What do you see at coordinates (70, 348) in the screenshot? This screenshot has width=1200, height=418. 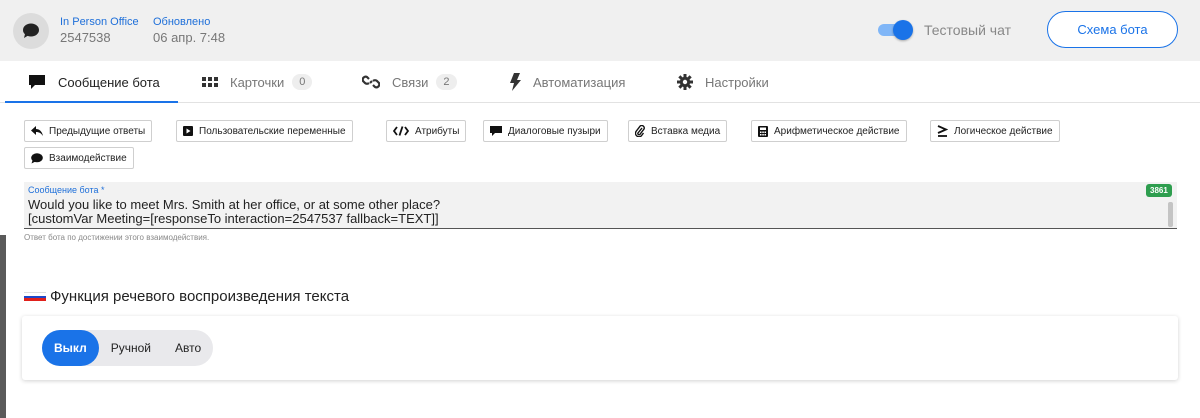 I see `tts-option-off: Выкл` at bounding box center [70, 348].